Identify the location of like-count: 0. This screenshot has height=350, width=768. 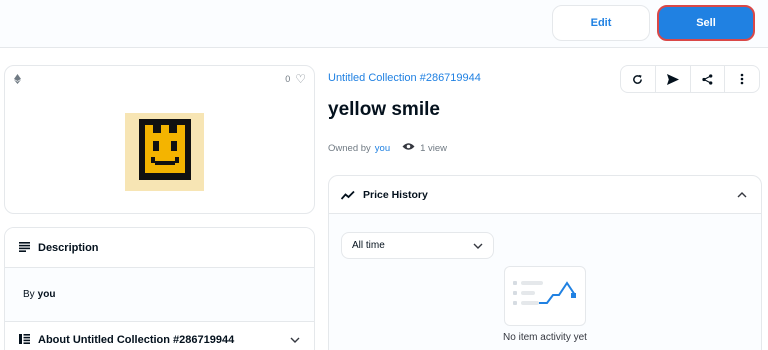
(288, 79).